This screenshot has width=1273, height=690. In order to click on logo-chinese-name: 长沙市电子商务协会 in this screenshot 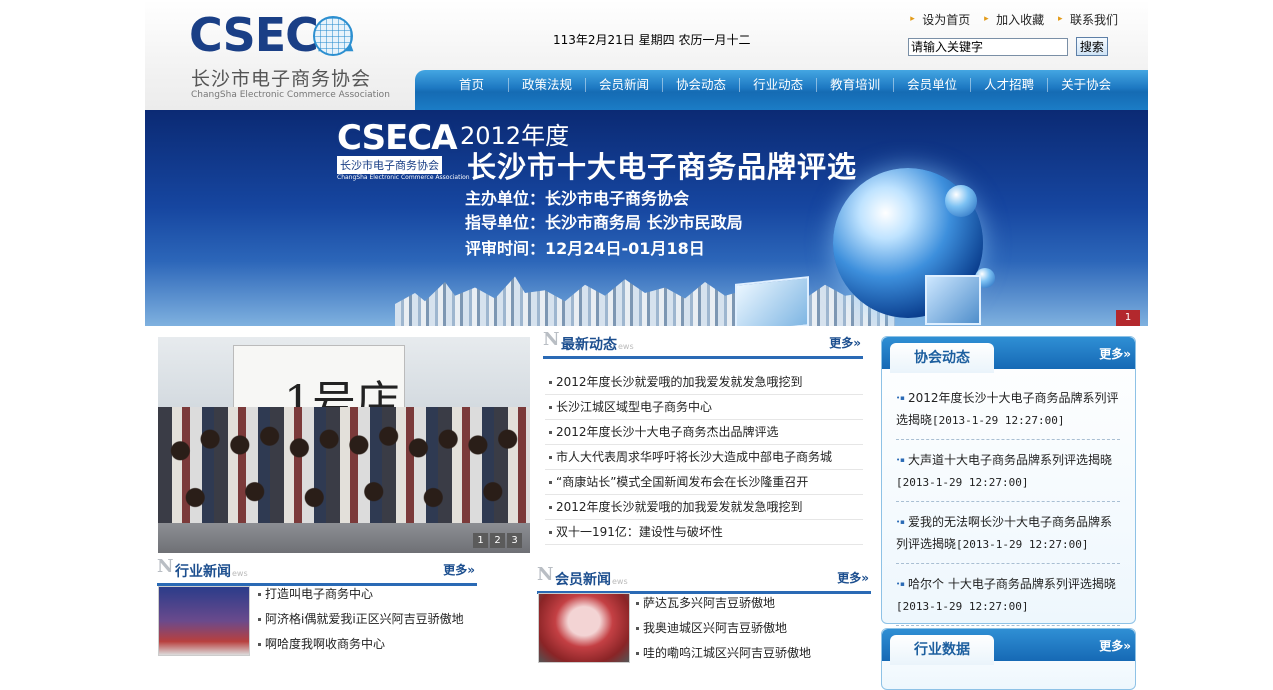, I will do `click(281, 79)`.